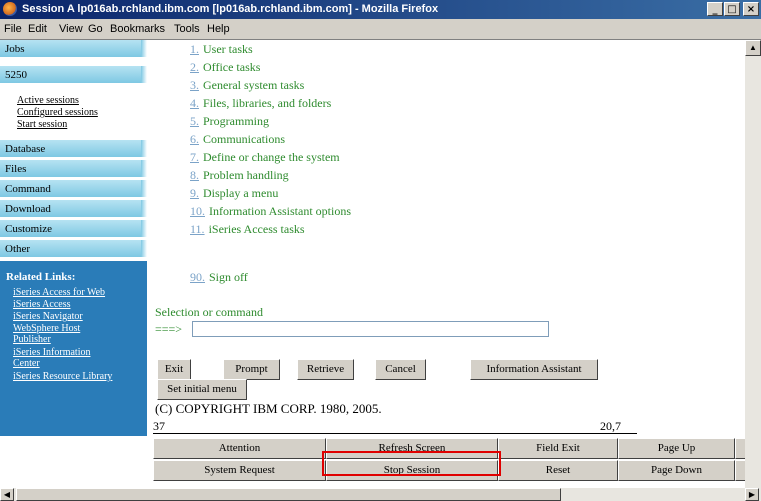 The height and width of the screenshot is (501, 761). Describe the element at coordinates (753, 48) in the screenshot. I see `scroll-up-icon: ▲` at that location.